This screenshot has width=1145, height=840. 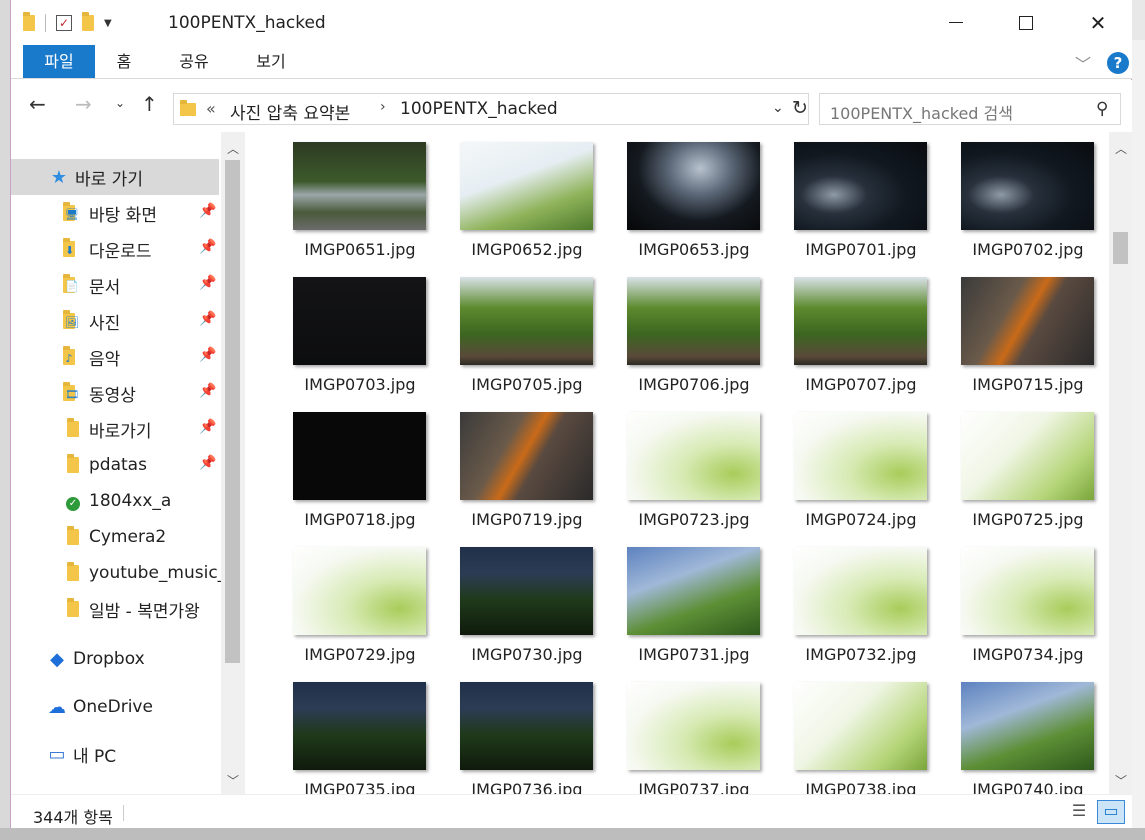 What do you see at coordinates (116, 659) in the screenshot?
I see `sidebar-item-dropbox: ◆ Dropbox` at bounding box center [116, 659].